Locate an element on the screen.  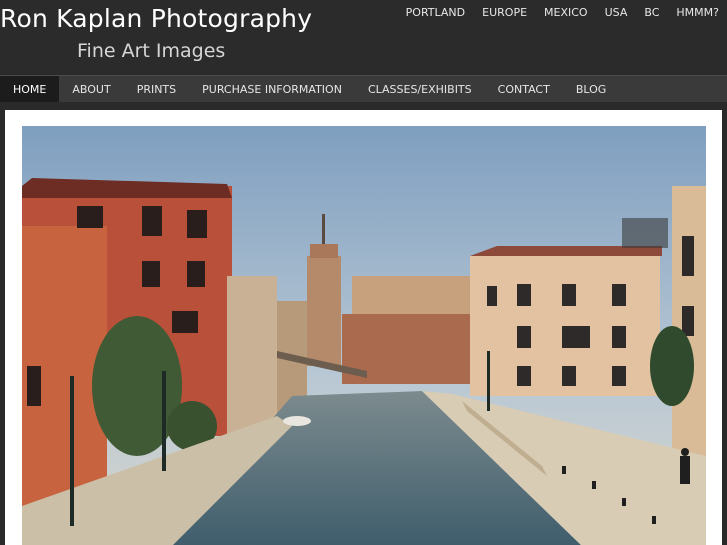
nav-blog: BLOG is located at coordinates (591, 89).